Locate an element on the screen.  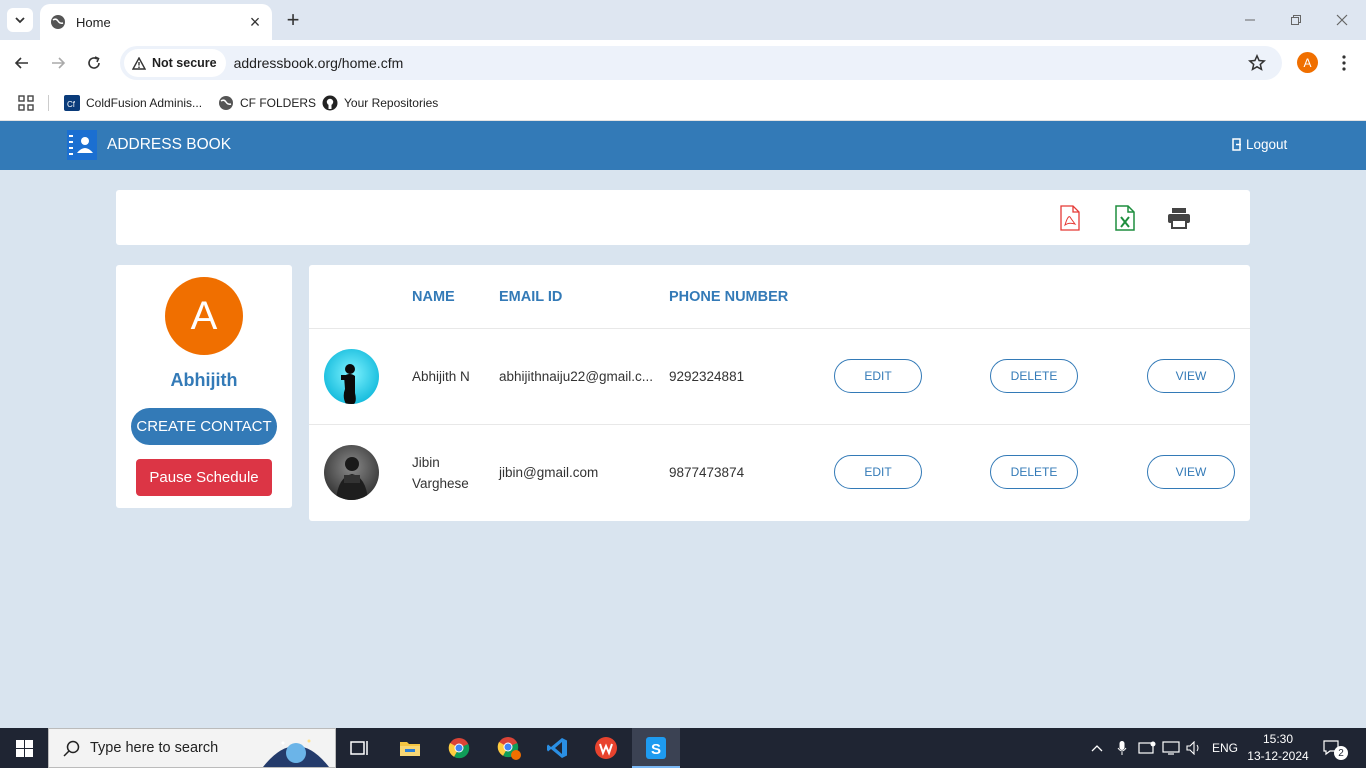
profile-card: A Abhijith CREATE CONTACT Pause Schedule is located at coordinates (204, 386).